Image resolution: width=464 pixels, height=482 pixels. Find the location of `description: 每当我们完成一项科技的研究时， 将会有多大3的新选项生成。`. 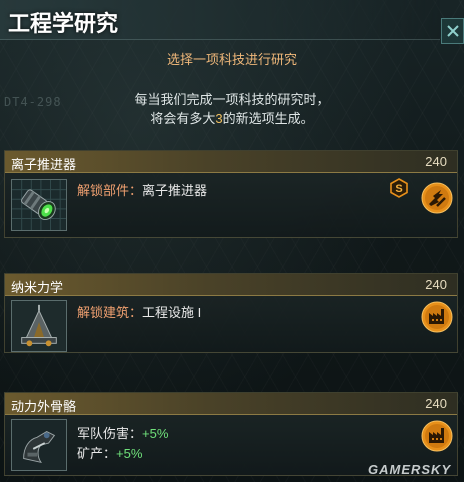

description: 每当我们完成一项科技的研究时， 将会有多大3的新选项生成。 is located at coordinates (232, 109).